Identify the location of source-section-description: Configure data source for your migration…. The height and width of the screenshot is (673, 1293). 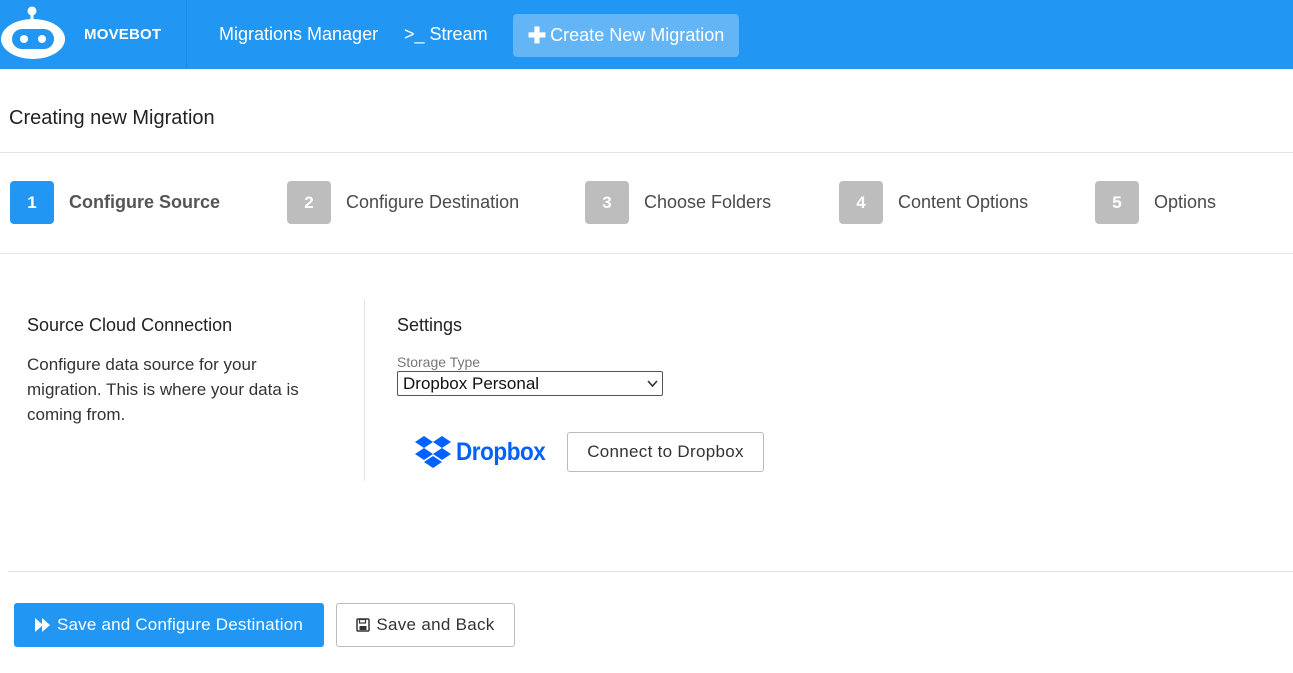
(163, 389).